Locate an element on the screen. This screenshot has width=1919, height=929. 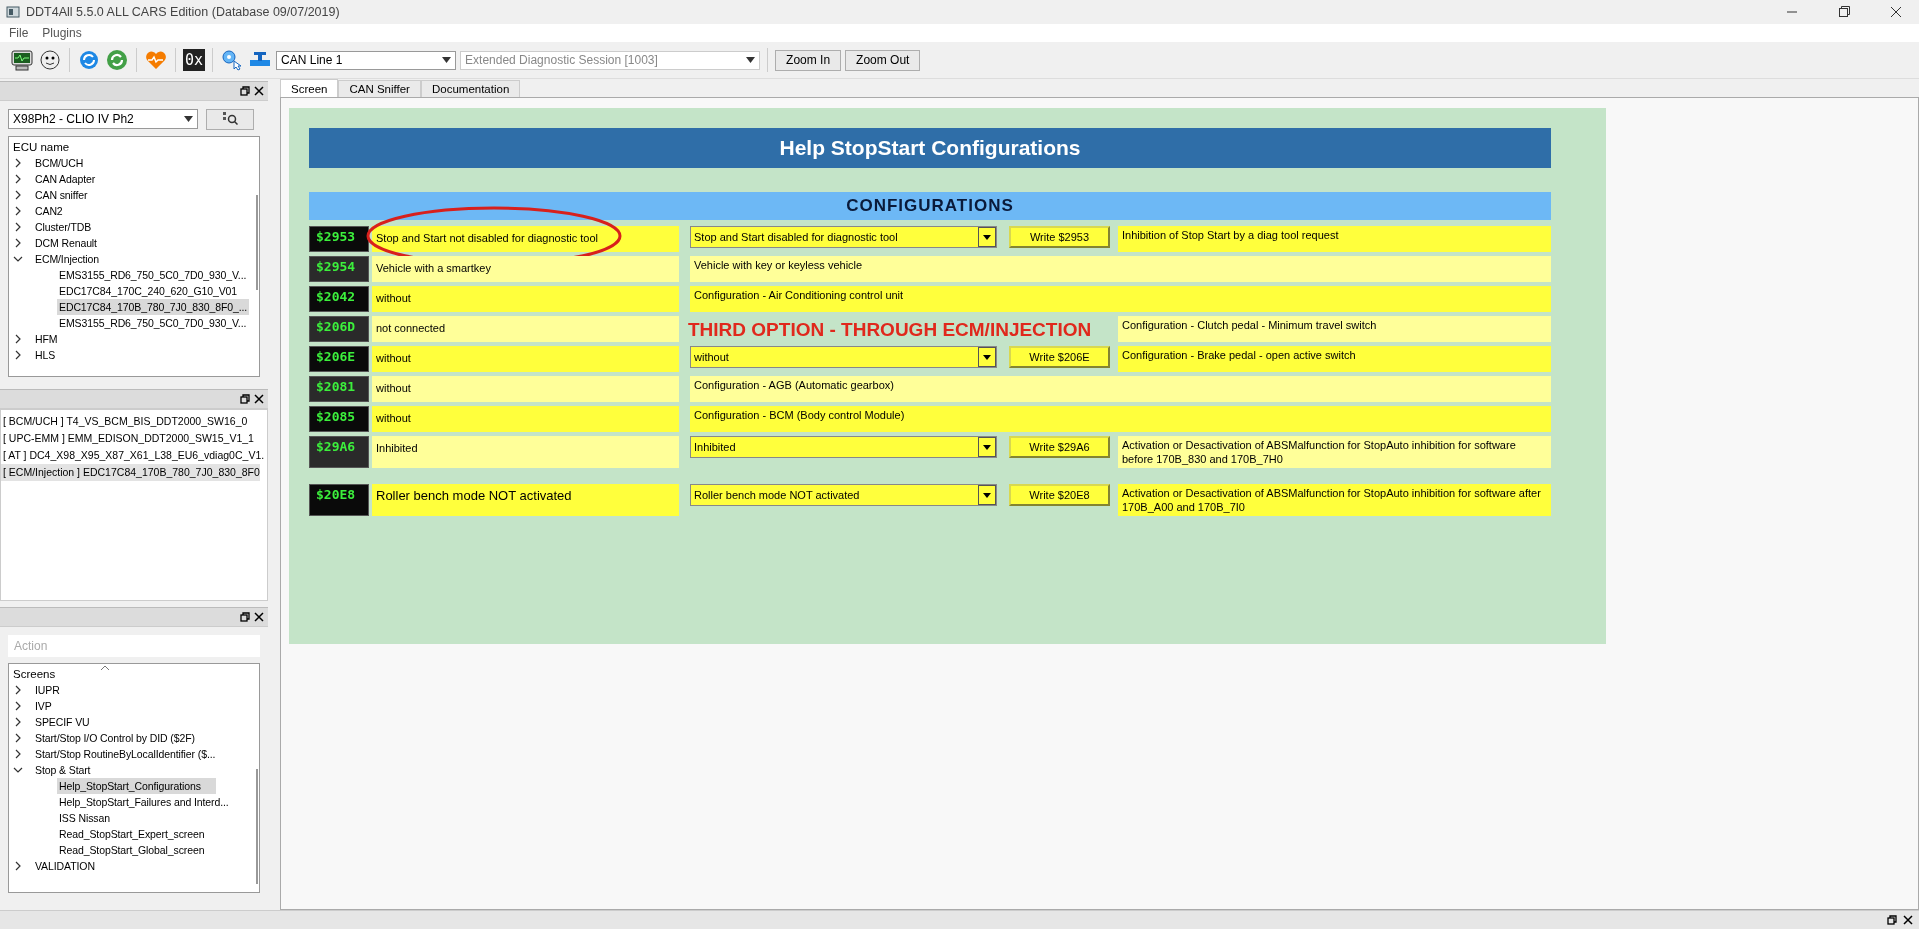
tree-item: ECM/Injection is located at coordinates (67, 259).